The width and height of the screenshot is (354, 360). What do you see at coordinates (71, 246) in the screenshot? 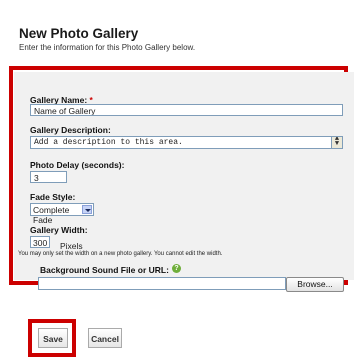
I see `gallery-width-unit: Pixels` at bounding box center [71, 246].